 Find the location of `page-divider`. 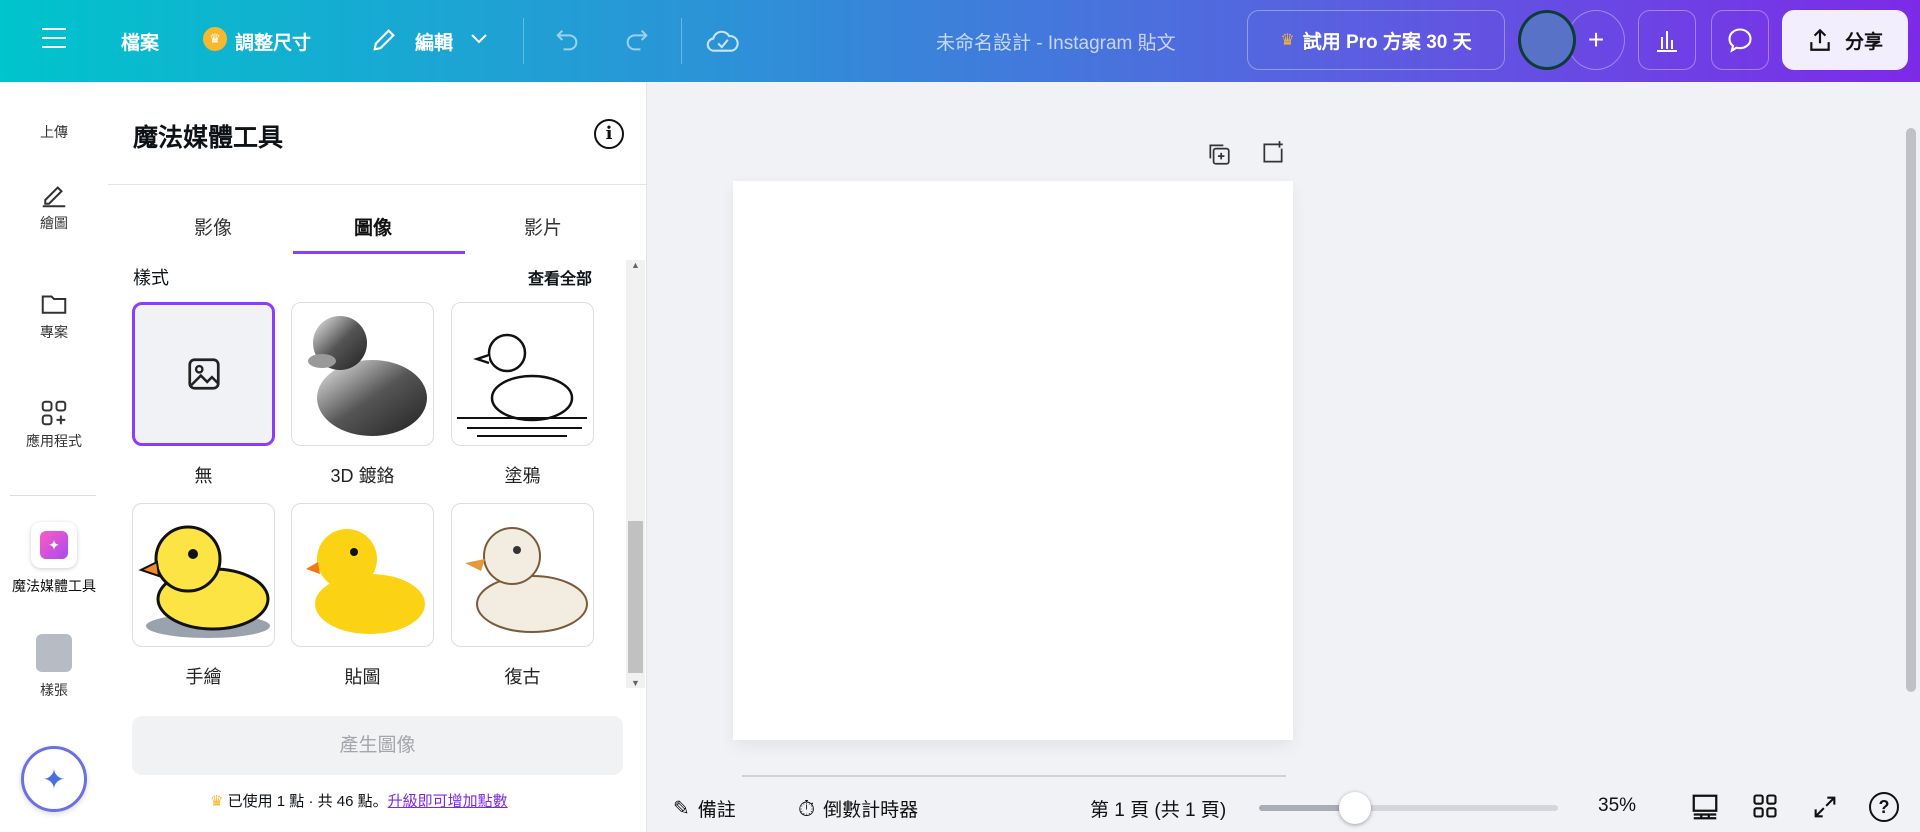

page-divider is located at coordinates (1014, 776).